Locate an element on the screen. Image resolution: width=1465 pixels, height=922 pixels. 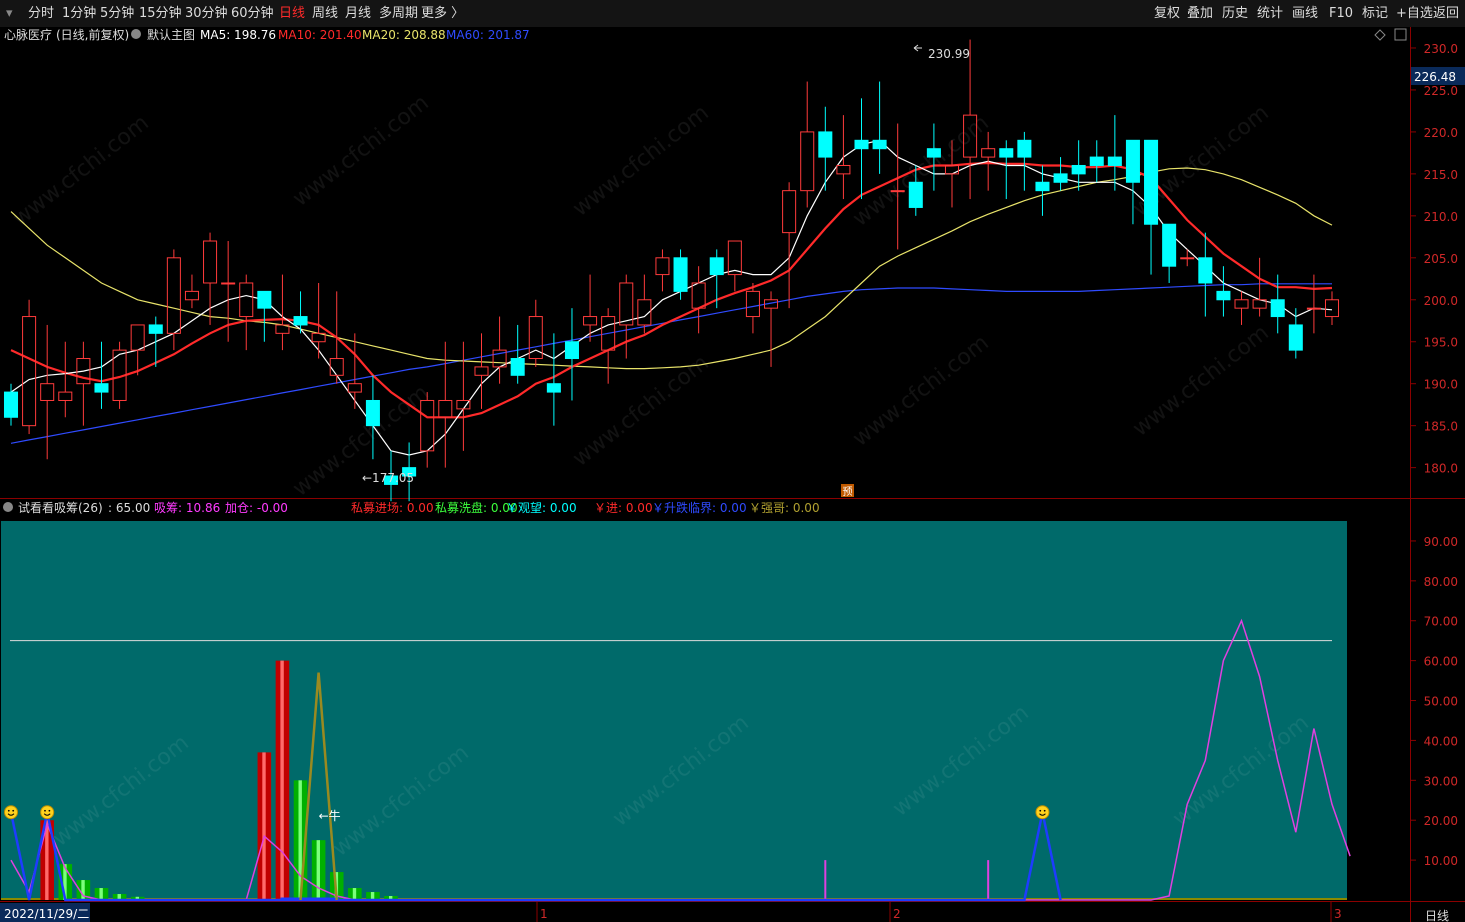
y-tick-label: 180.0 is located at coordinates (1441, 469).